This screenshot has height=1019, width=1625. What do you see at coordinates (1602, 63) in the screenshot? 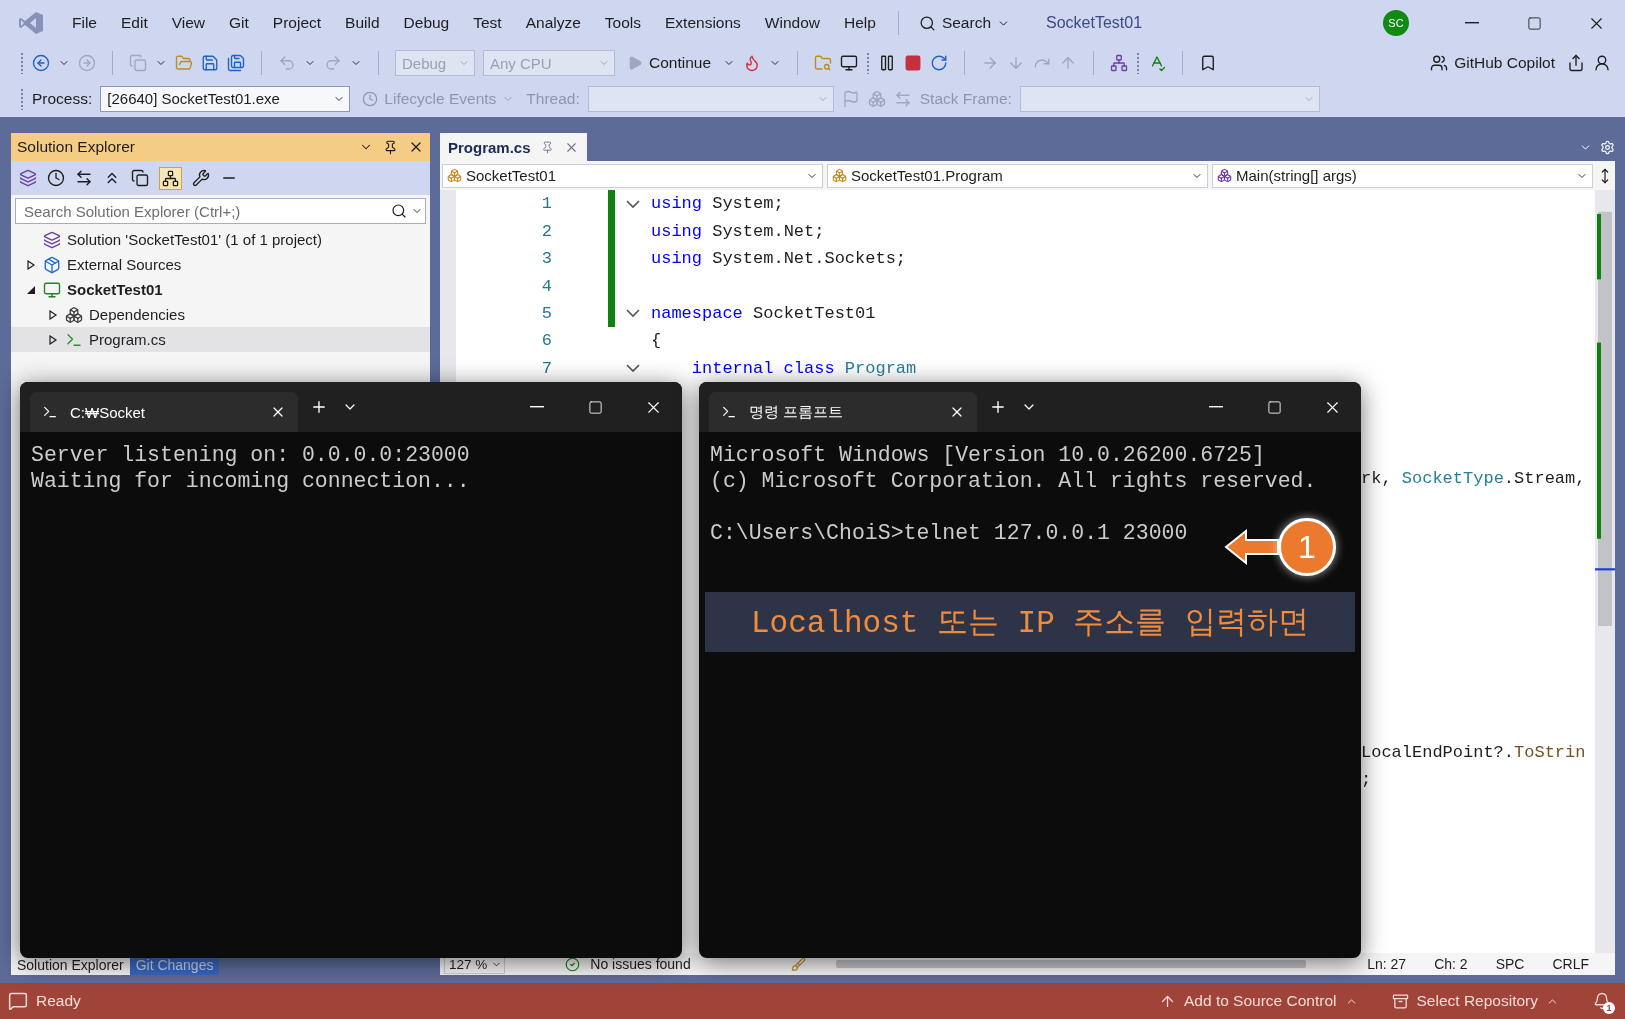
I see `feedback-icon` at bounding box center [1602, 63].